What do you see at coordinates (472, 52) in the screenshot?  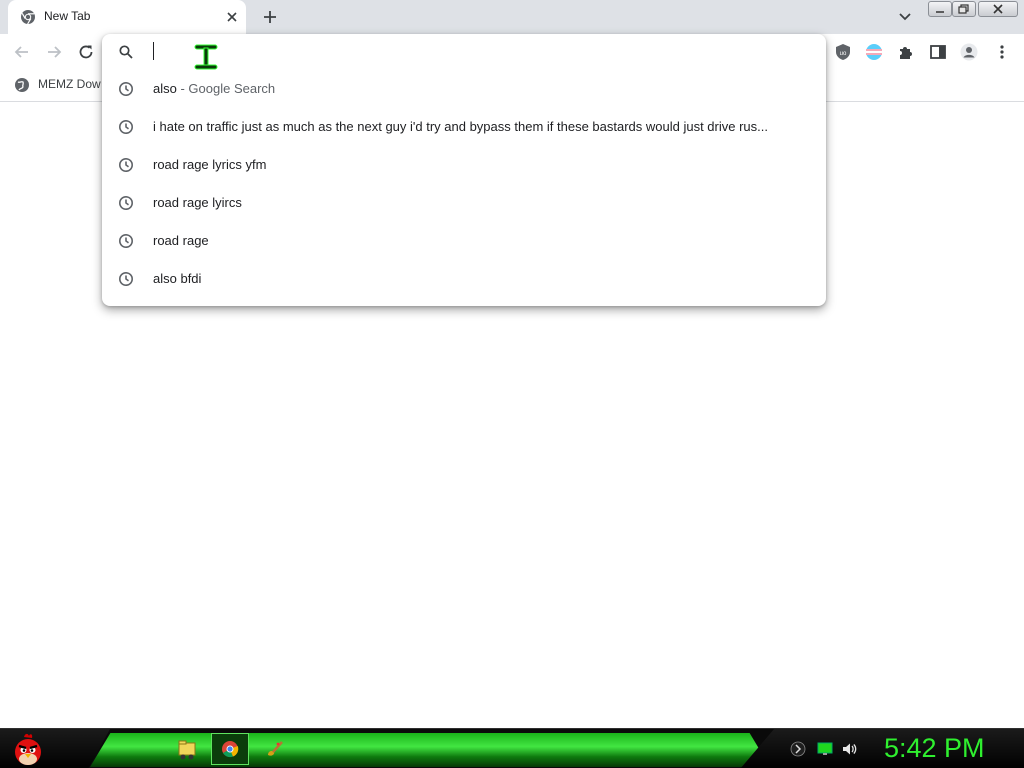 I see `address-input` at bounding box center [472, 52].